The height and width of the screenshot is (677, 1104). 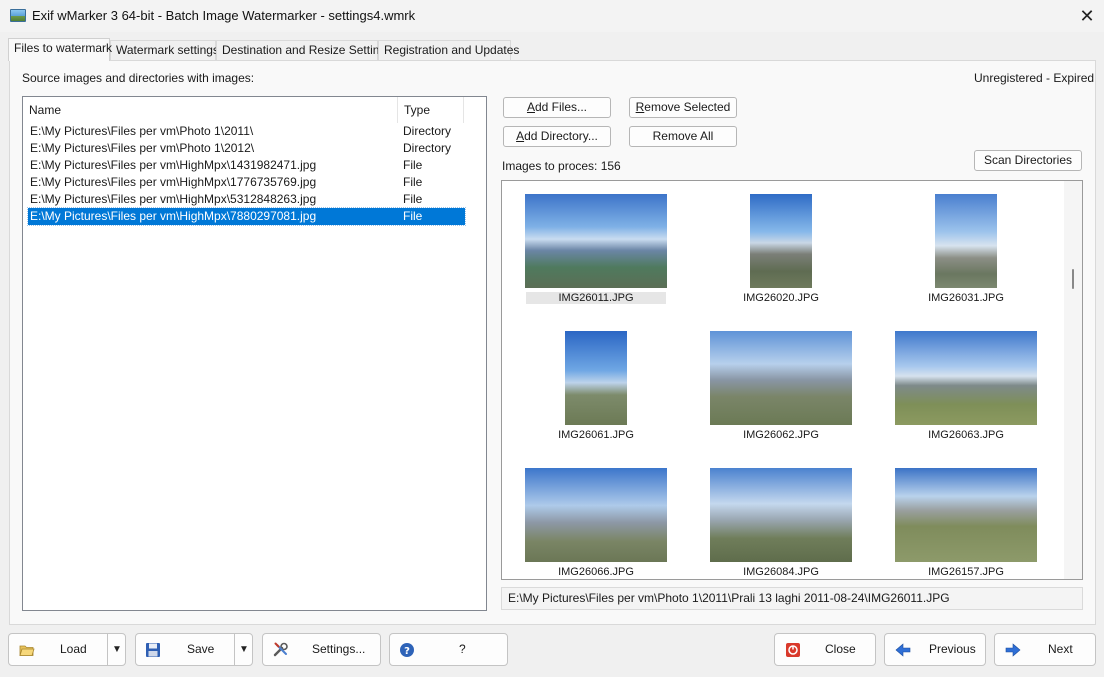 I want to click on previous-button: Previous, so click(x=935, y=649).